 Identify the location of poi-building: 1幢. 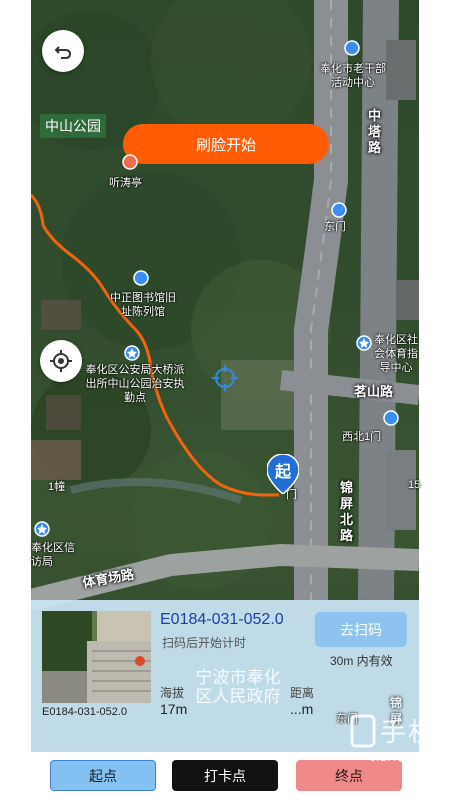
(57, 487).